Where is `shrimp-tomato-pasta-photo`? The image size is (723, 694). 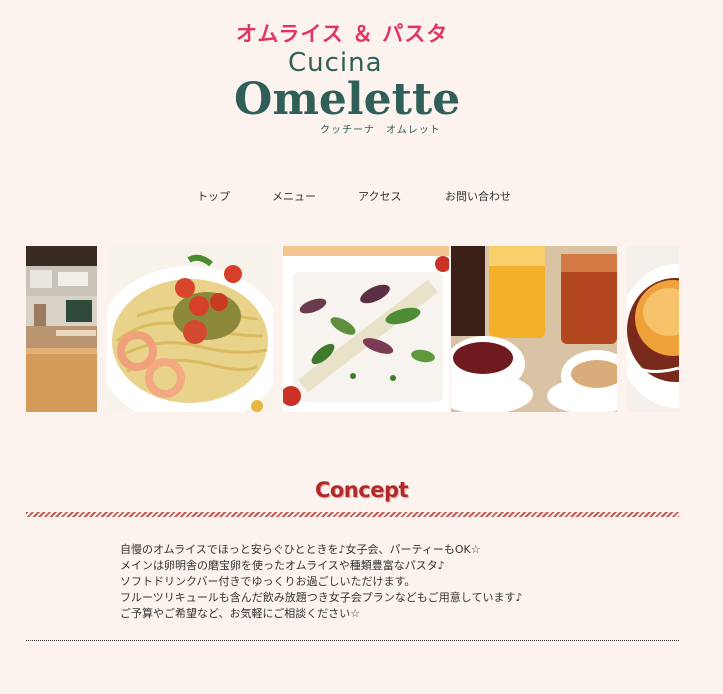 shrimp-tomato-pasta-photo is located at coordinates (190, 329).